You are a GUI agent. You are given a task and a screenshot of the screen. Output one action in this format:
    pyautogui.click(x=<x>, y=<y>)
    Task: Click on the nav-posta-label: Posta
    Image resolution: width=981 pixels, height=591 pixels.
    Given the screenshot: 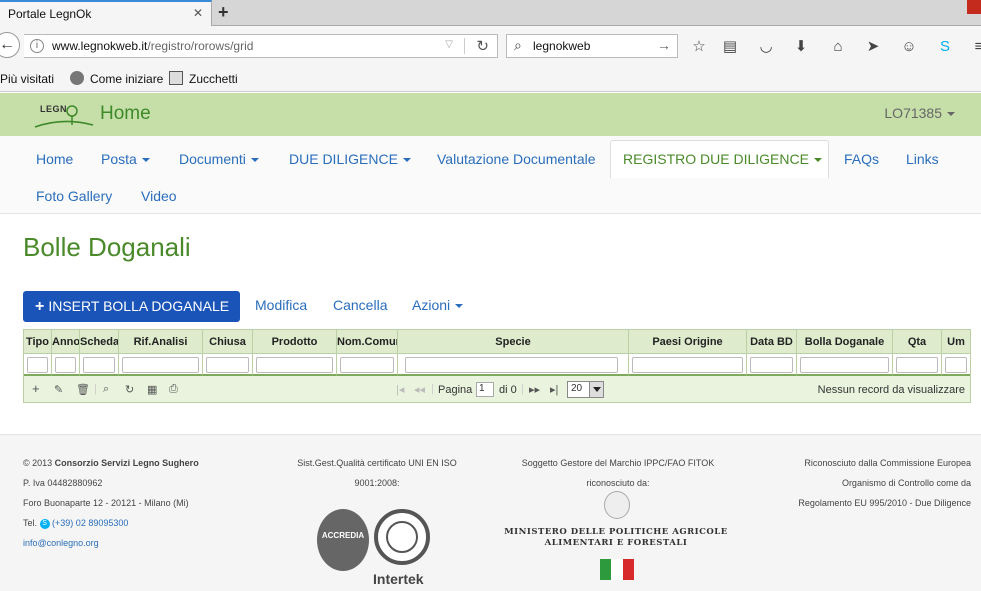 What is the action you would take?
    pyautogui.click(x=119, y=159)
    